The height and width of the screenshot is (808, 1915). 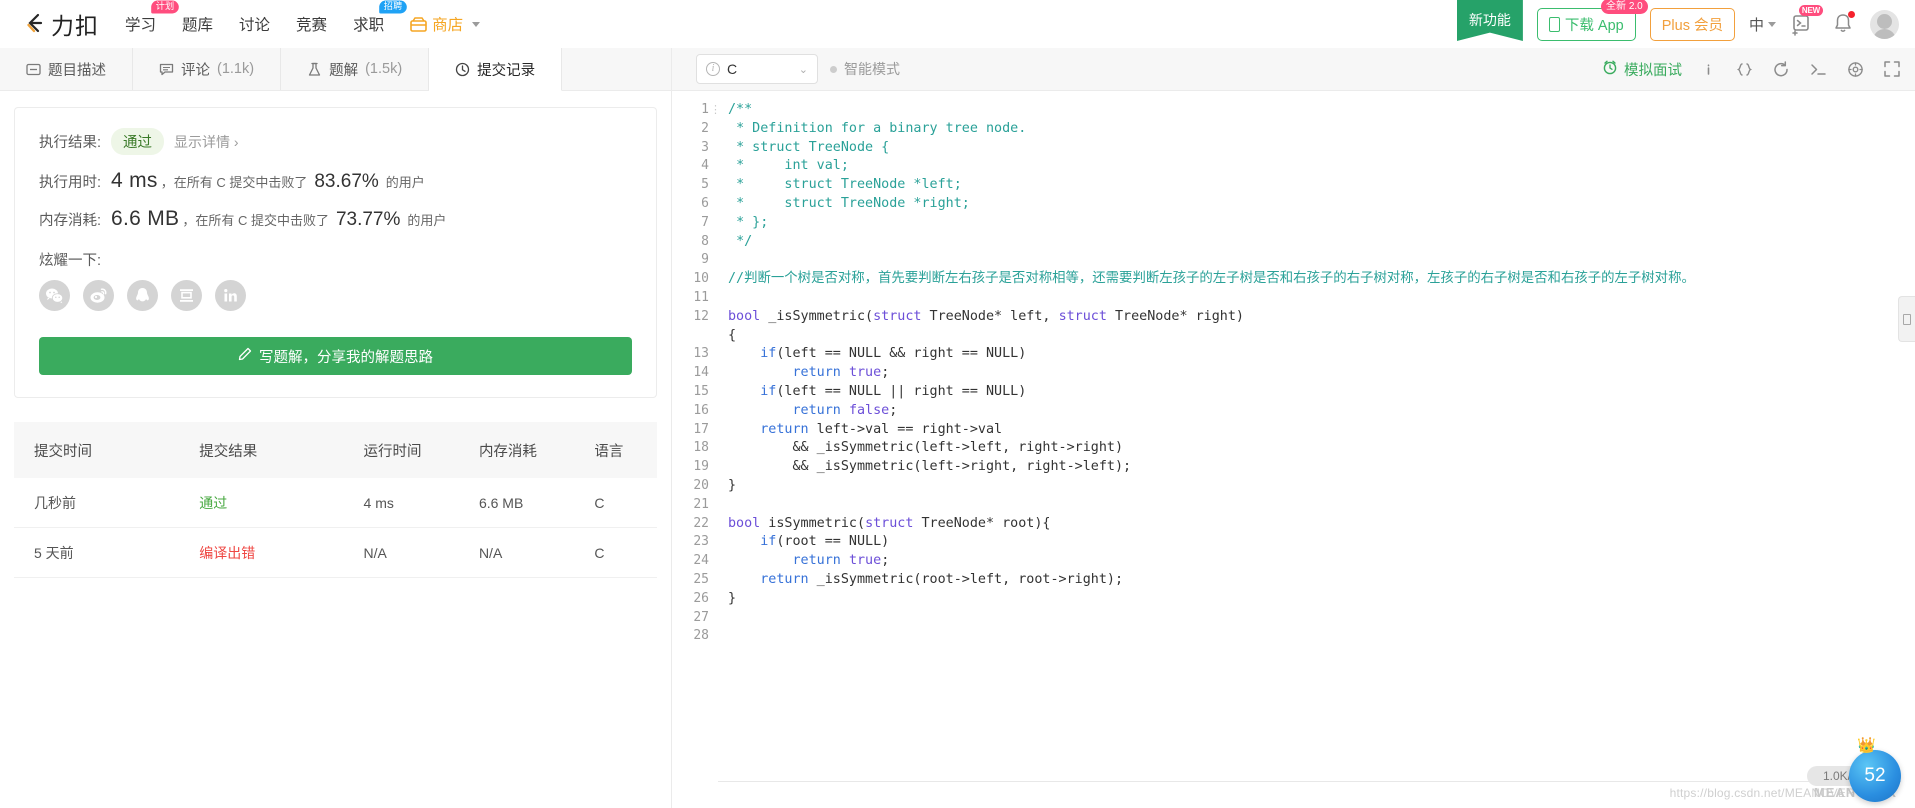 I want to click on status-badge: 通过, so click(x=137, y=141).